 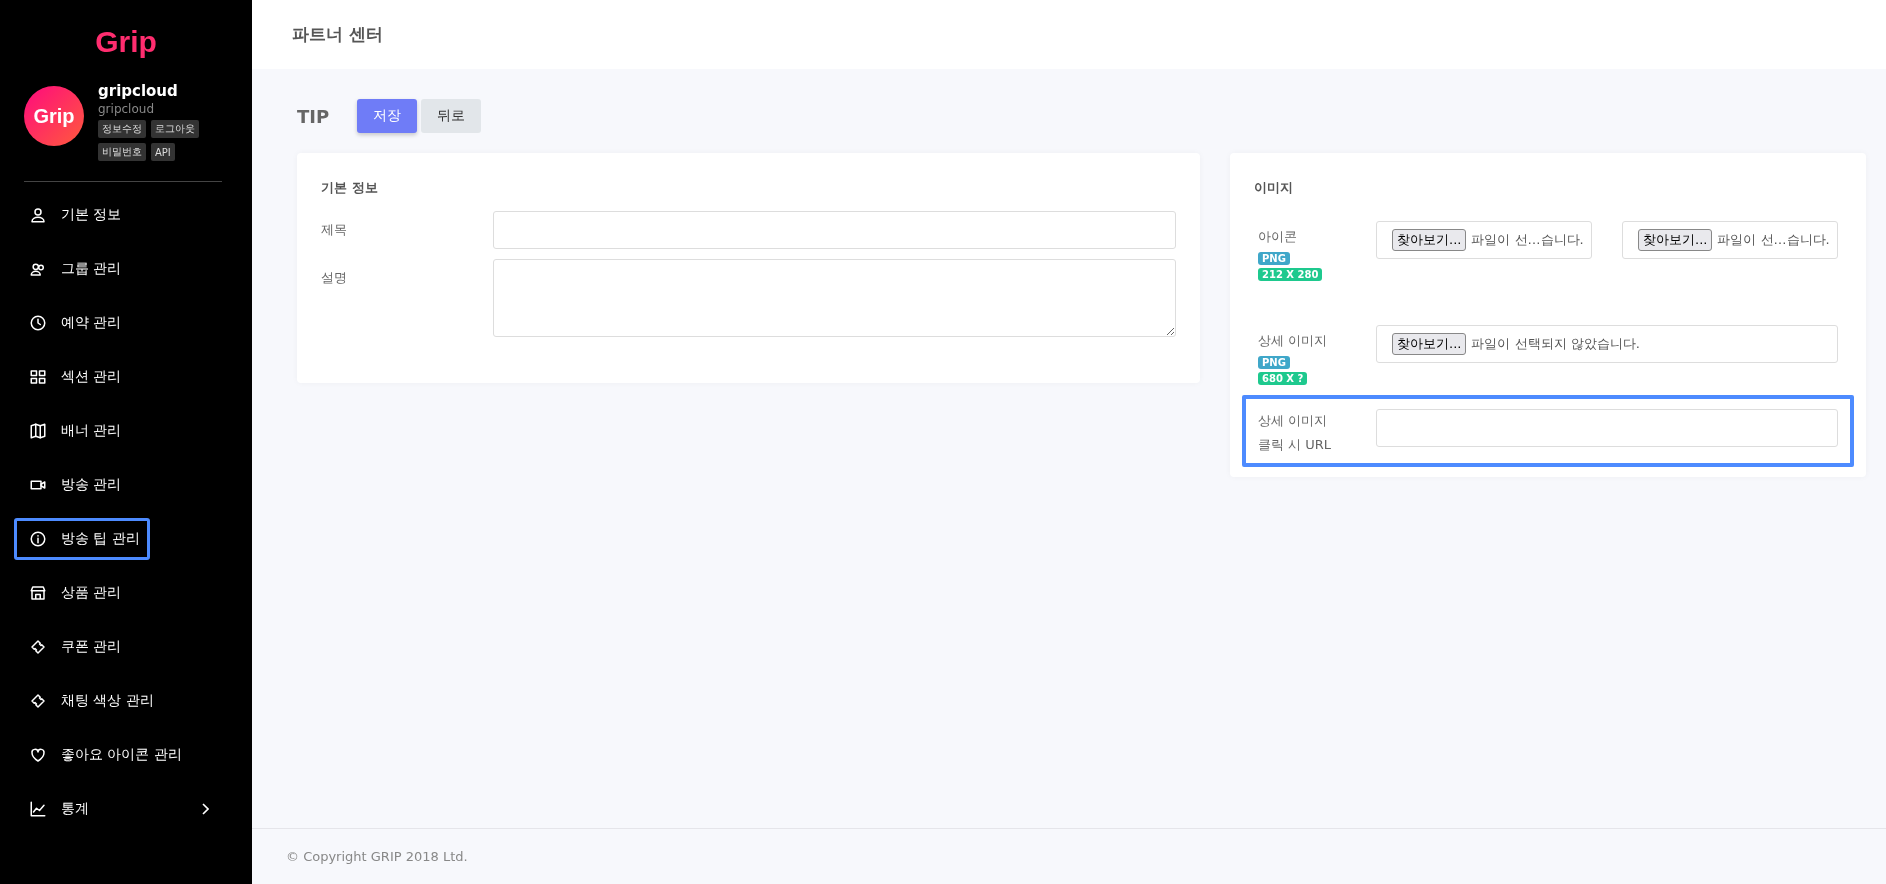 I want to click on field-label: 아이콘, so click(x=1278, y=237).